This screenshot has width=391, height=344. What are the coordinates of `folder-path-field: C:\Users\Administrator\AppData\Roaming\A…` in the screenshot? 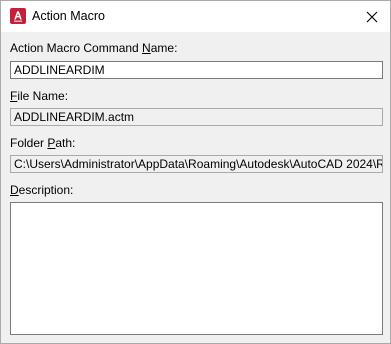 It's located at (196, 164).